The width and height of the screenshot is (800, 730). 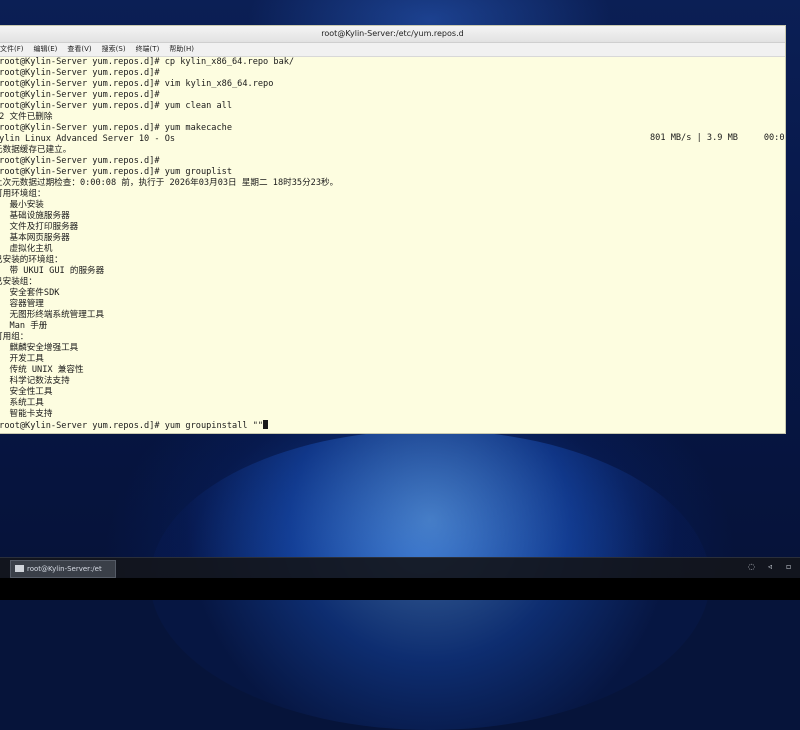 What do you see at coordinates (14, 337) in the screenshot?
I see `terminal-line: 可用组：` at bounding box center [14, 337].